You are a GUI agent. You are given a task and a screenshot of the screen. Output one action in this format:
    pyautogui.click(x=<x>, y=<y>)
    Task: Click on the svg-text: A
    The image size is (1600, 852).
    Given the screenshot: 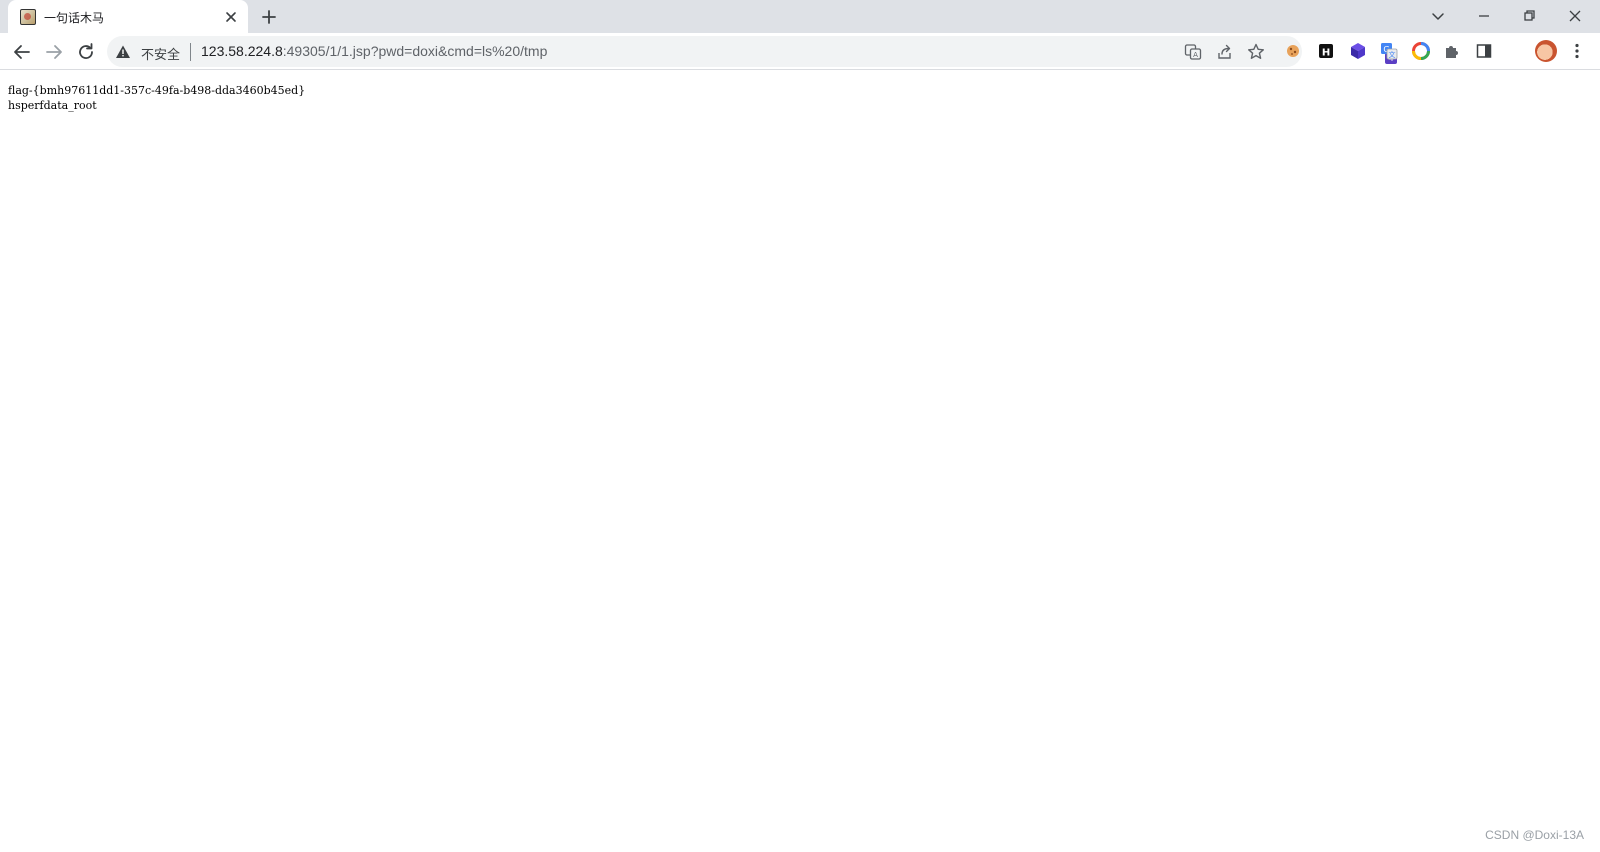 What is the action you would take?
    pyautogui.click(x=1195, y=55)
    